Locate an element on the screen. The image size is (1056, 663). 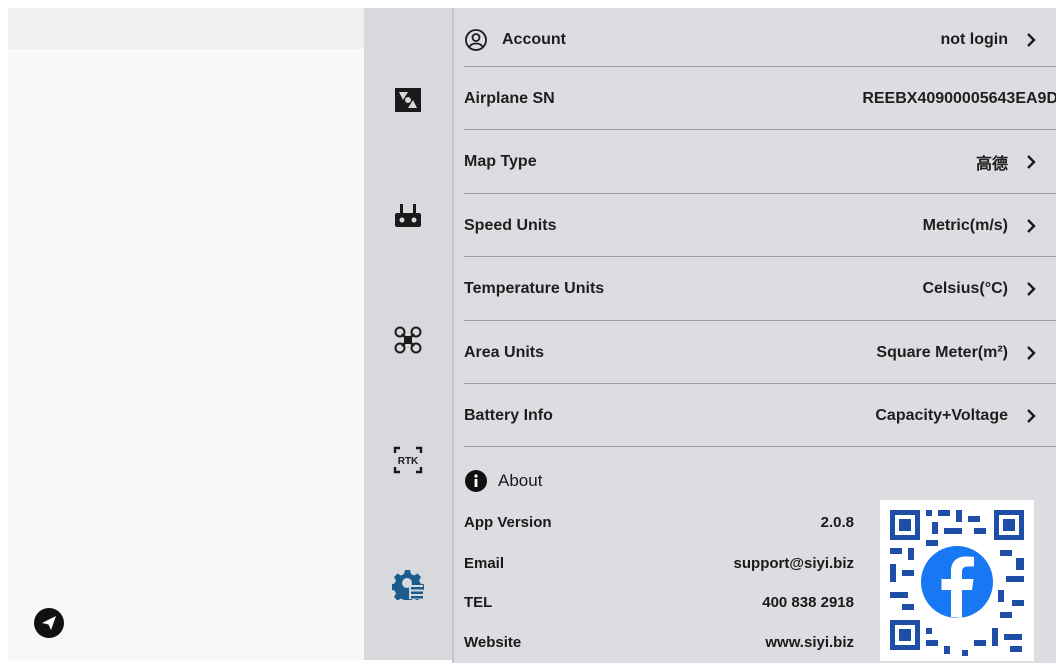
rail-drone is located at coordinates (408, 340).